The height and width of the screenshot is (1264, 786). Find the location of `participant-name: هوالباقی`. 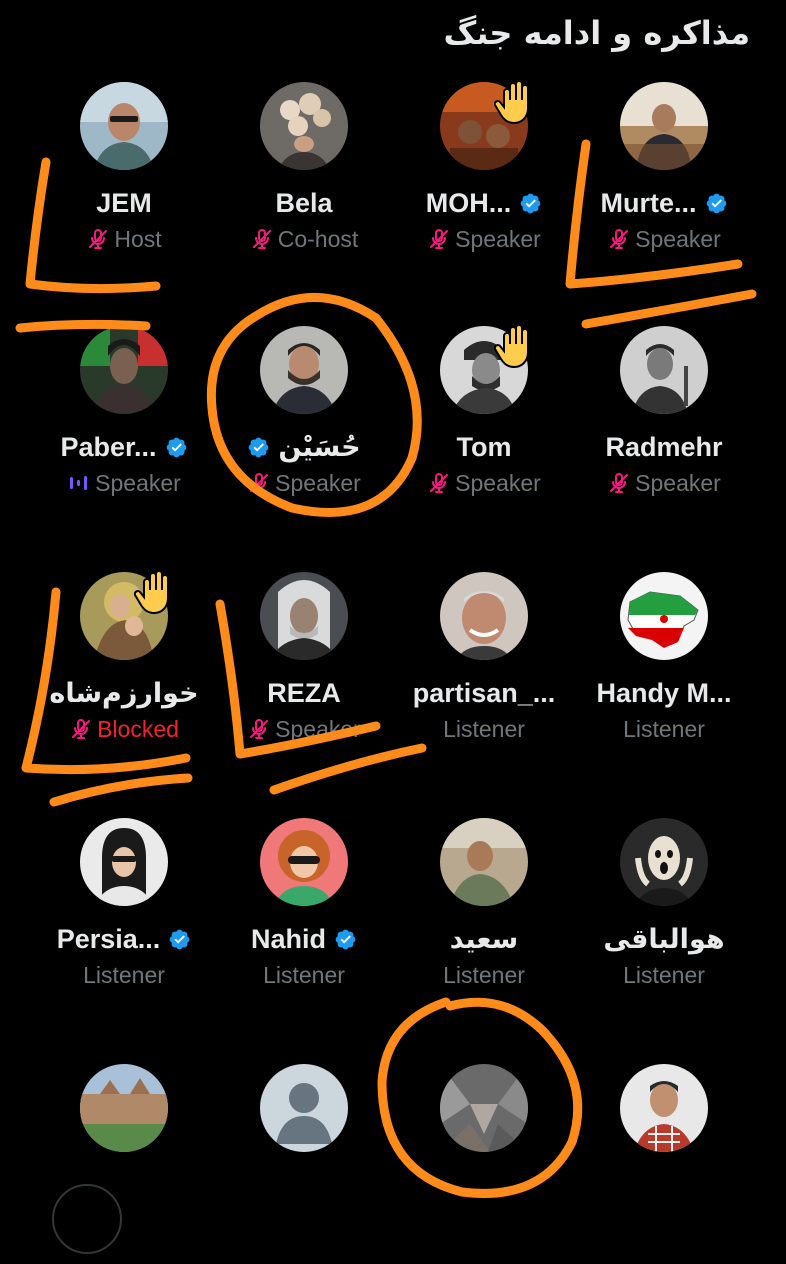

participant-name: هوالباقی is located at coordinates (664, 939).